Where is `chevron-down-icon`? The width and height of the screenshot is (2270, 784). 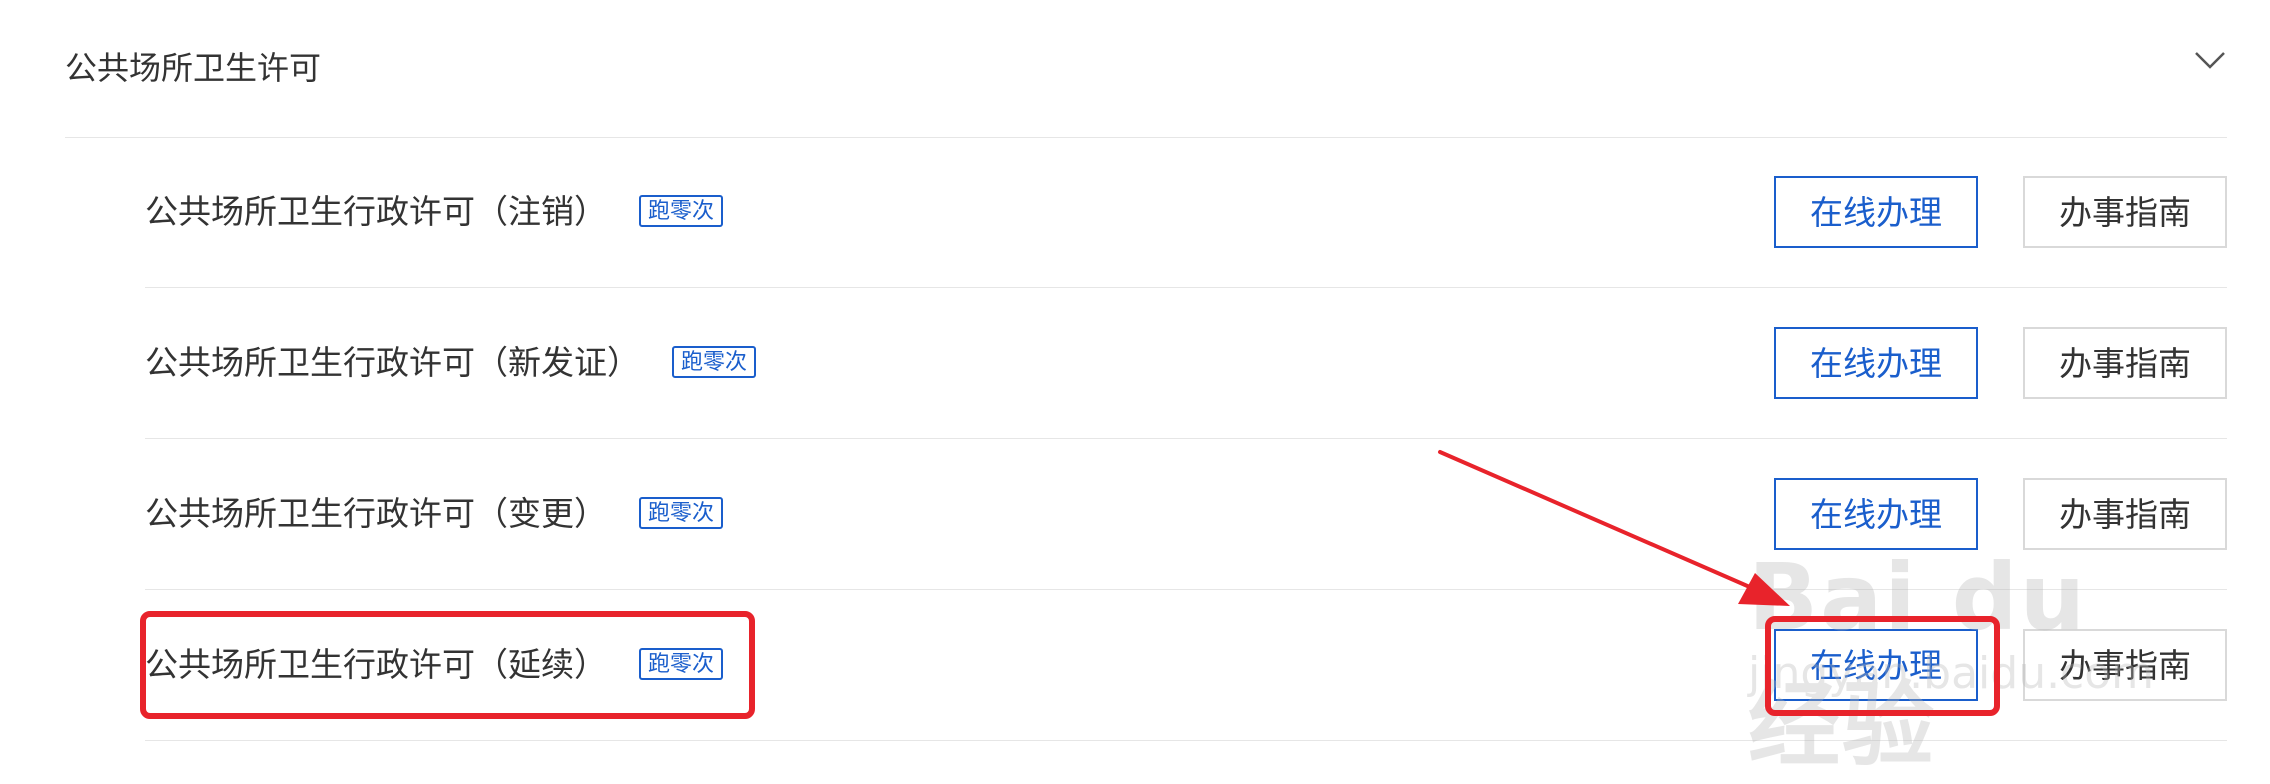 chevron-down-icon is located at coordinates (2210, 60).